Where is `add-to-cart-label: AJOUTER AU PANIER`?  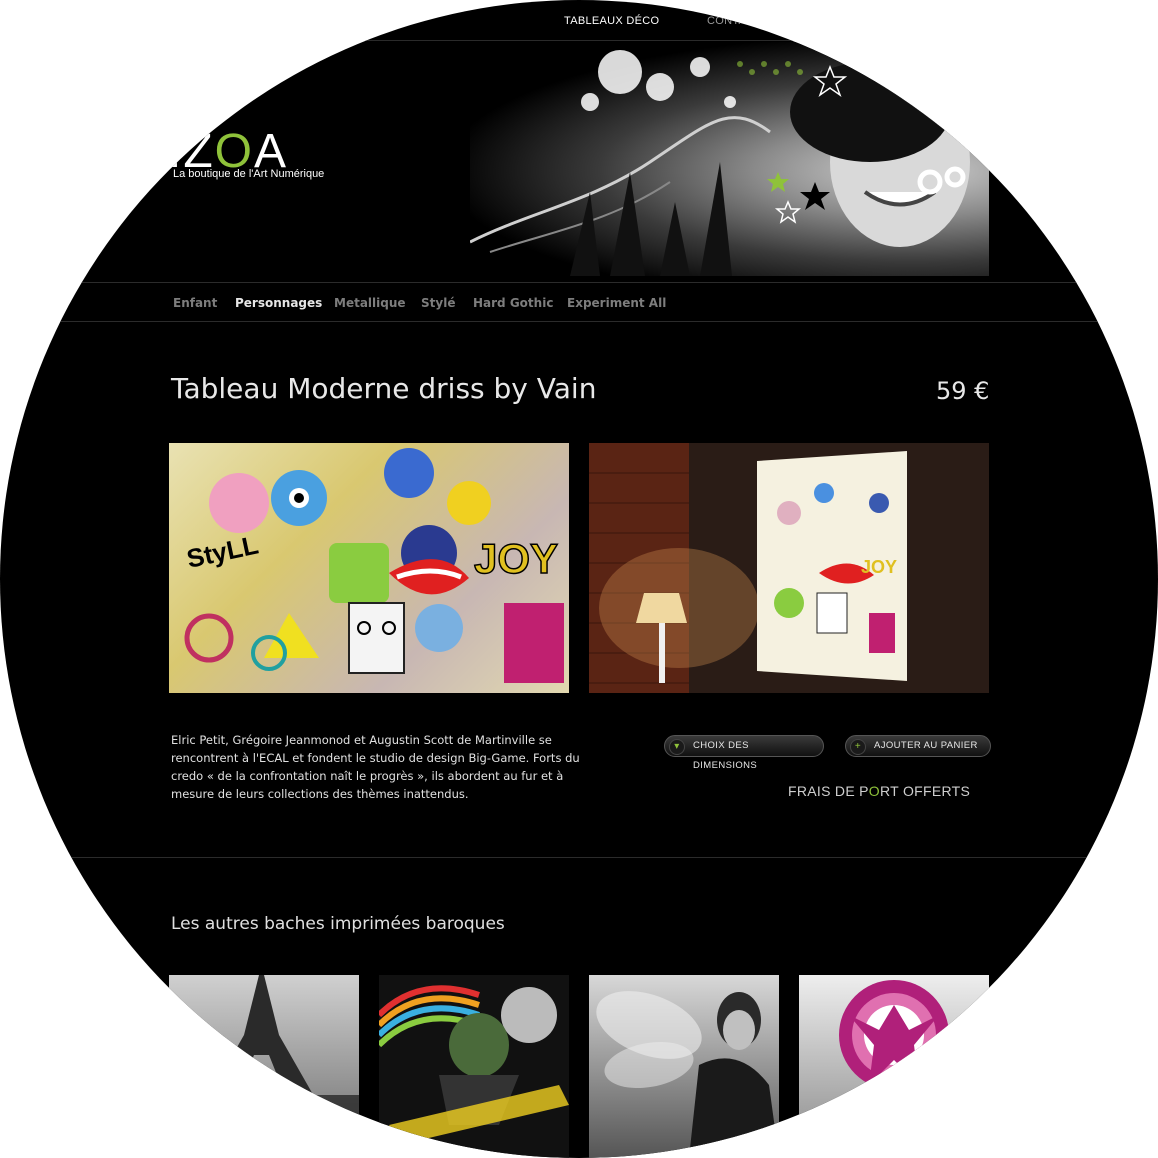
add-to-cart-label: AJOUTER AU PANIER is located at coordinates (926, 745).